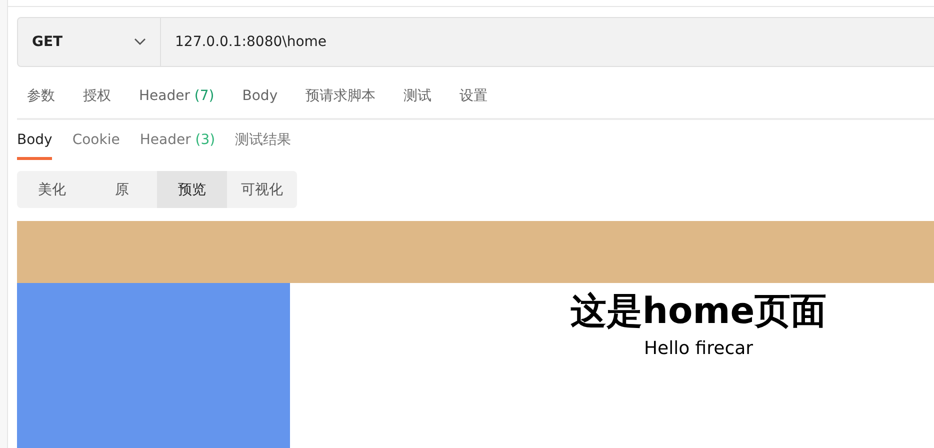 This screenshot has width=934, height=448. Describe the element at coordinates (96, 140) in the screenshot. I see `tab: Cookie` at that location.